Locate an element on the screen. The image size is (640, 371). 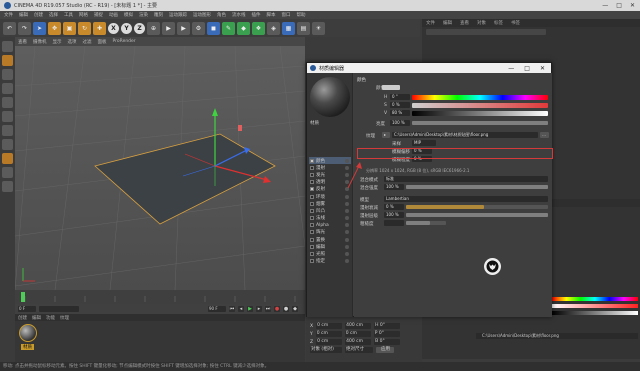
tab-file: 文件 is located at coordinates (430, 23).